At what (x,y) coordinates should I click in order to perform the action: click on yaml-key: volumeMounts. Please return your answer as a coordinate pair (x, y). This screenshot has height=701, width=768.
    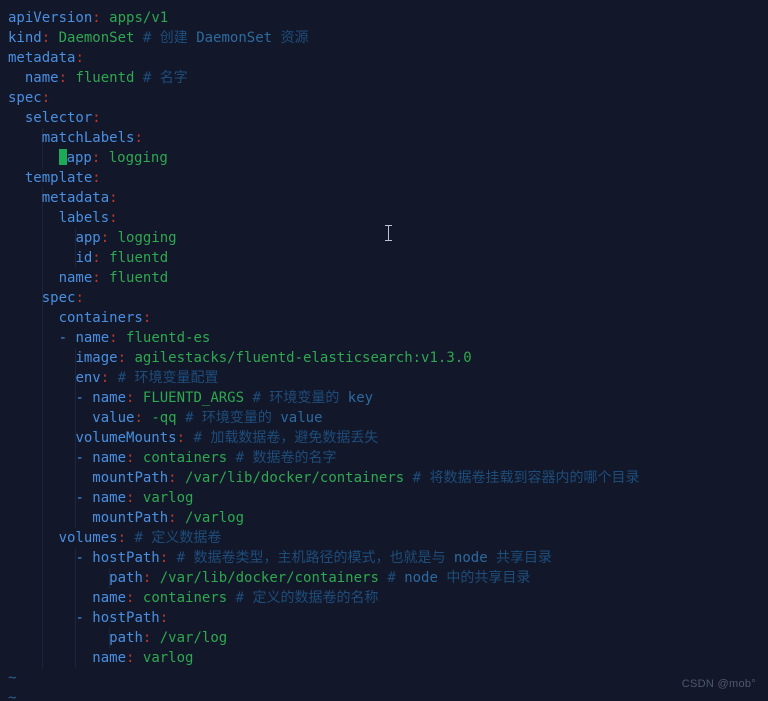
    Looking at the image, I should click on (126, 438).